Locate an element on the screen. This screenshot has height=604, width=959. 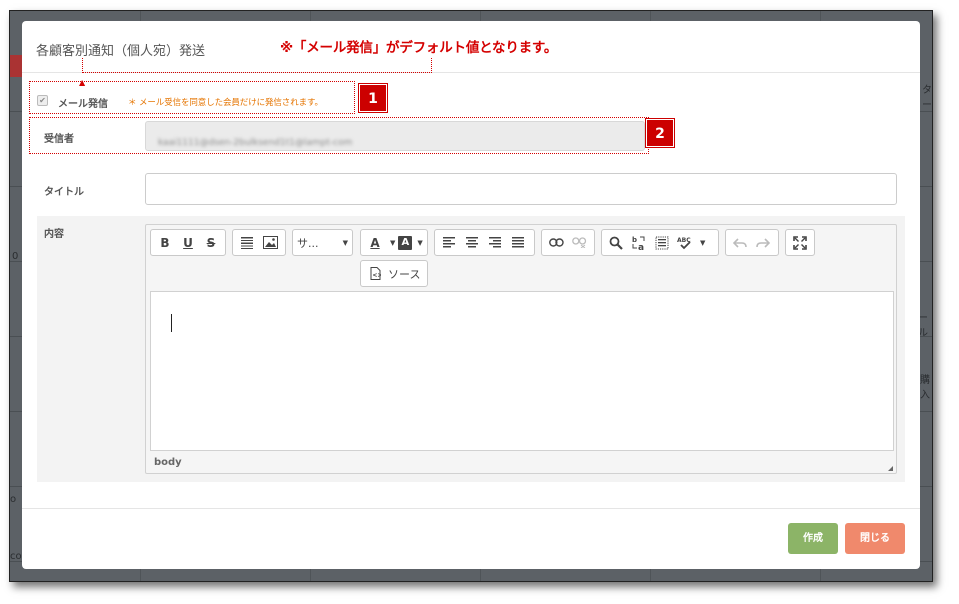
underline-button: U is located at coordinates (188, 243).